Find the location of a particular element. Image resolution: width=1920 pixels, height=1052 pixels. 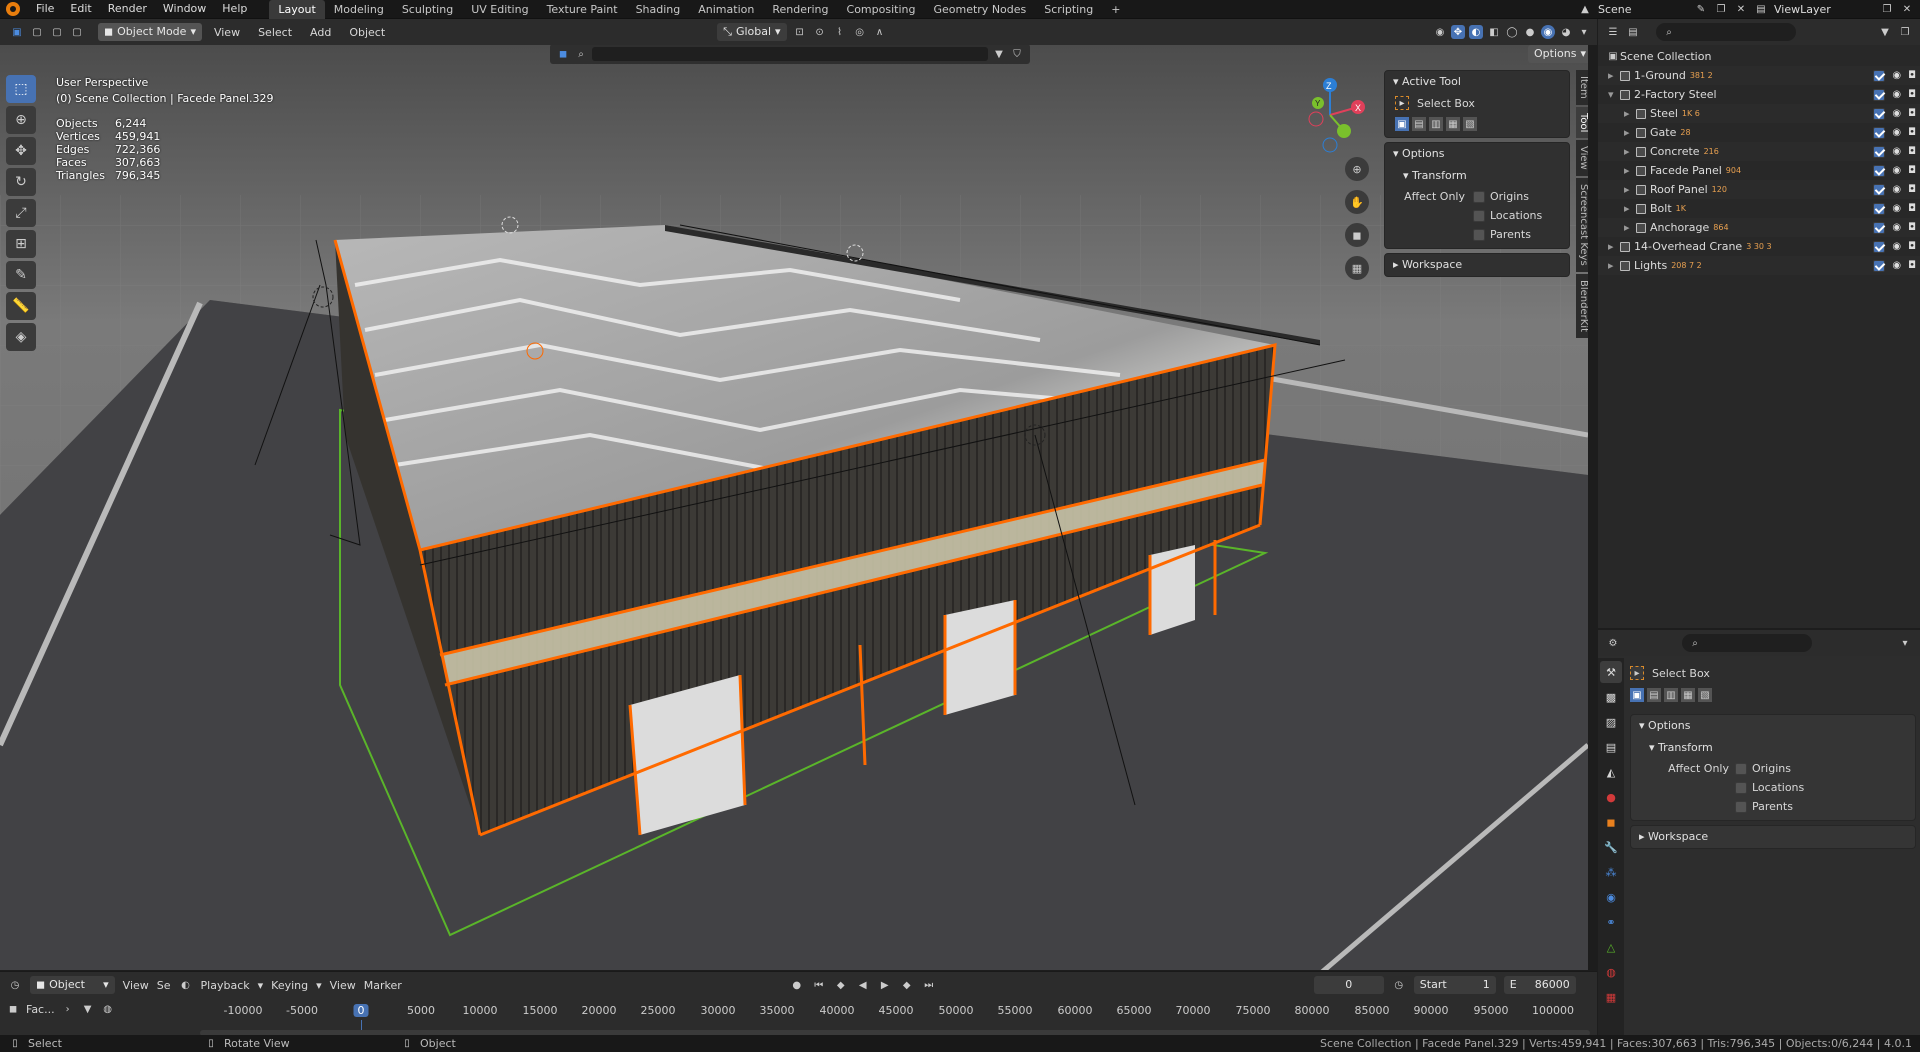

new-collection-icon: ❐ is located at coordinates (1905, 32).